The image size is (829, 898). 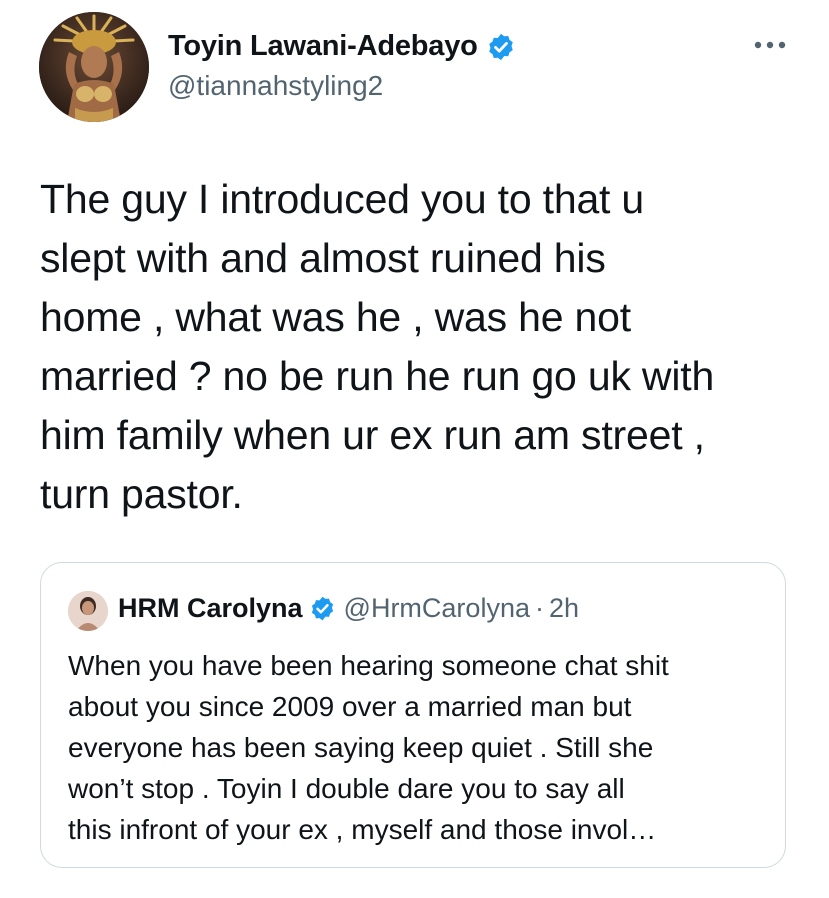 I want to click on author-name-row: Toyin Lawani-Adebayo, so click(x=342, y=46).